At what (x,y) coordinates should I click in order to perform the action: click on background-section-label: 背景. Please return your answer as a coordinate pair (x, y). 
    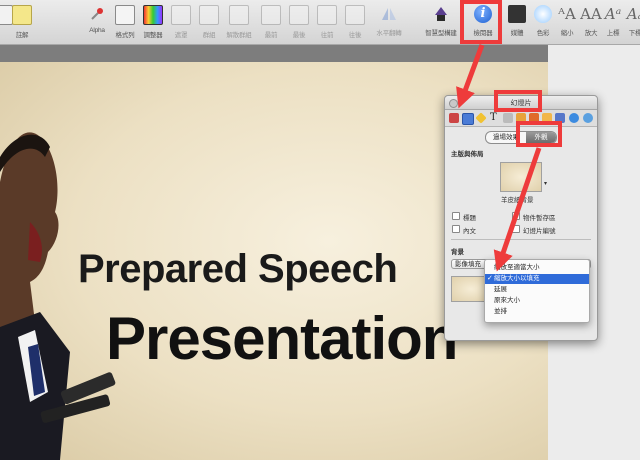
    Looking at the image, I should click on (457, 252).